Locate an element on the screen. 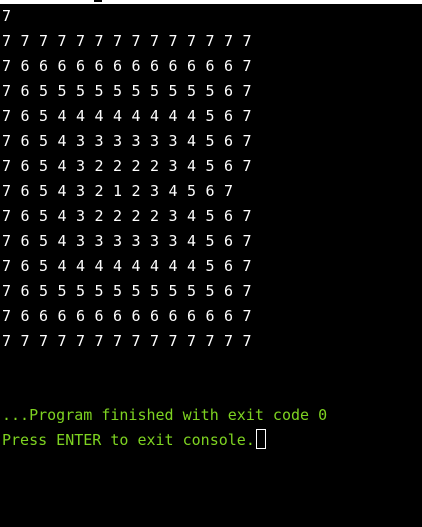  grid-row: 76544444444567 is located at coordinates (131, 116).